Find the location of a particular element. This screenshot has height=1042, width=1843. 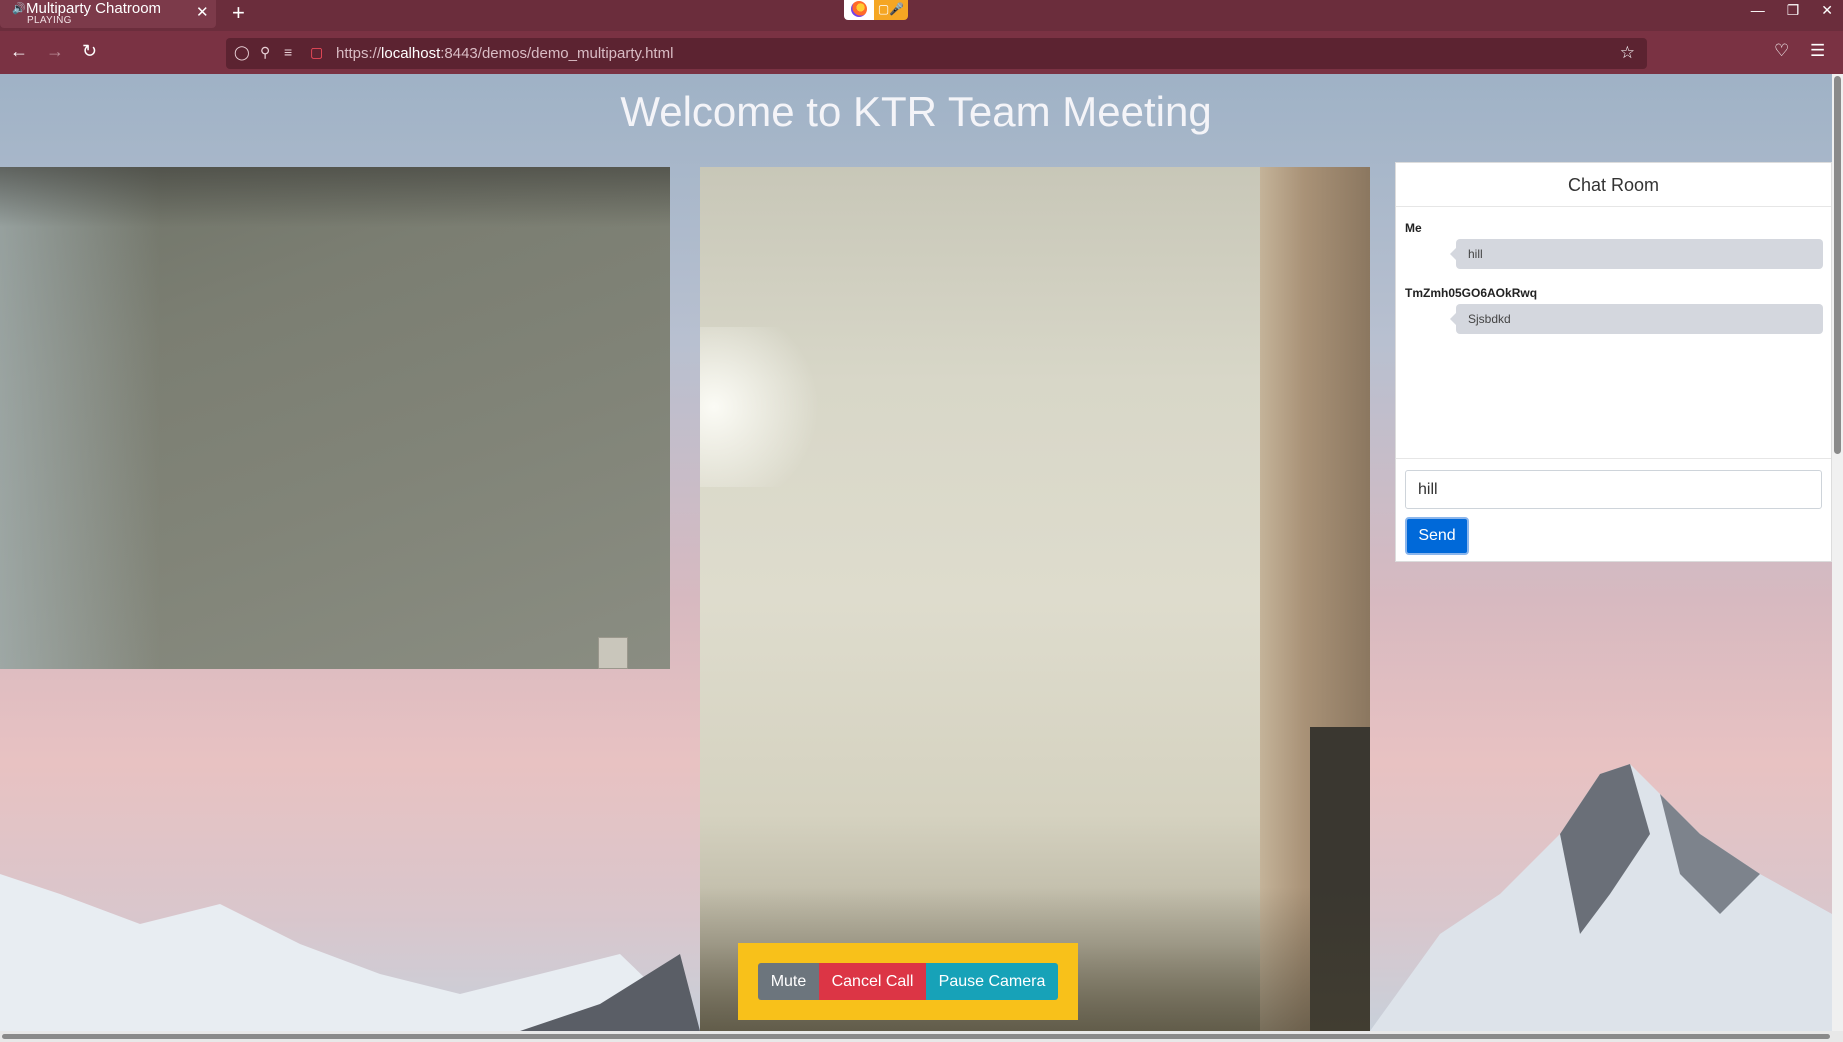

chat-messages: Me hill TmZmh05GO6AOkRwq Sjsbdkd is located at coordinates (1613, 333).